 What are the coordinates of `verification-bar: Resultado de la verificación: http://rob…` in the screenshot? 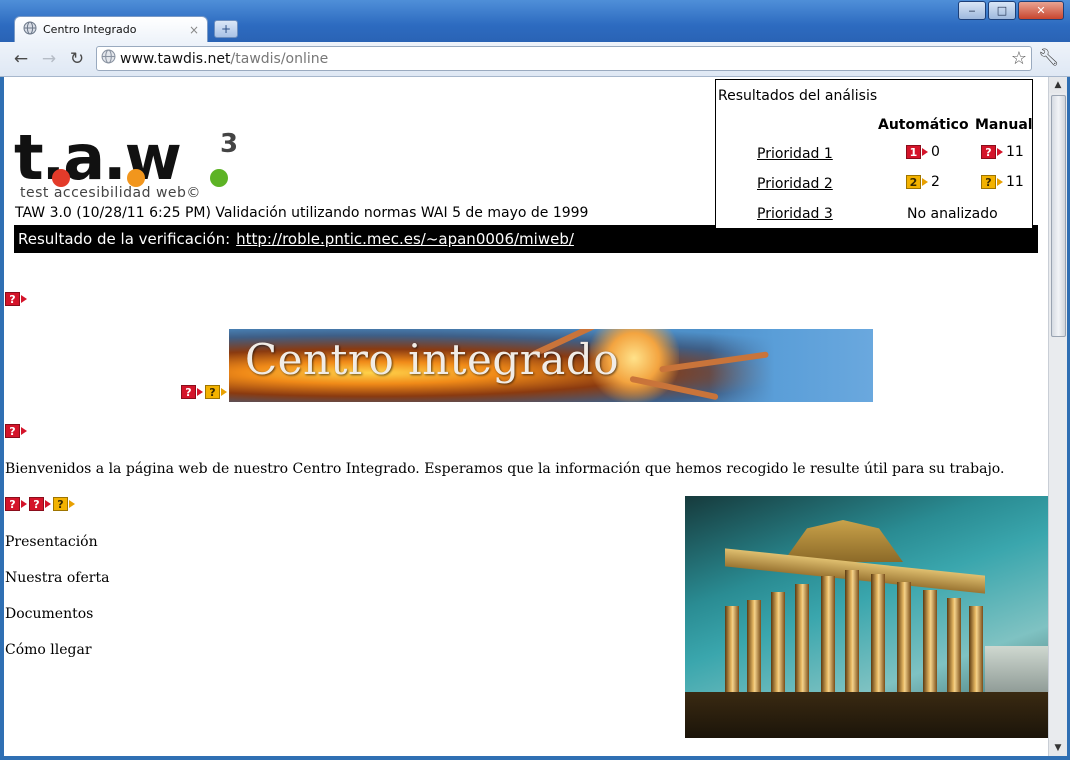 It's located at (526, 239).